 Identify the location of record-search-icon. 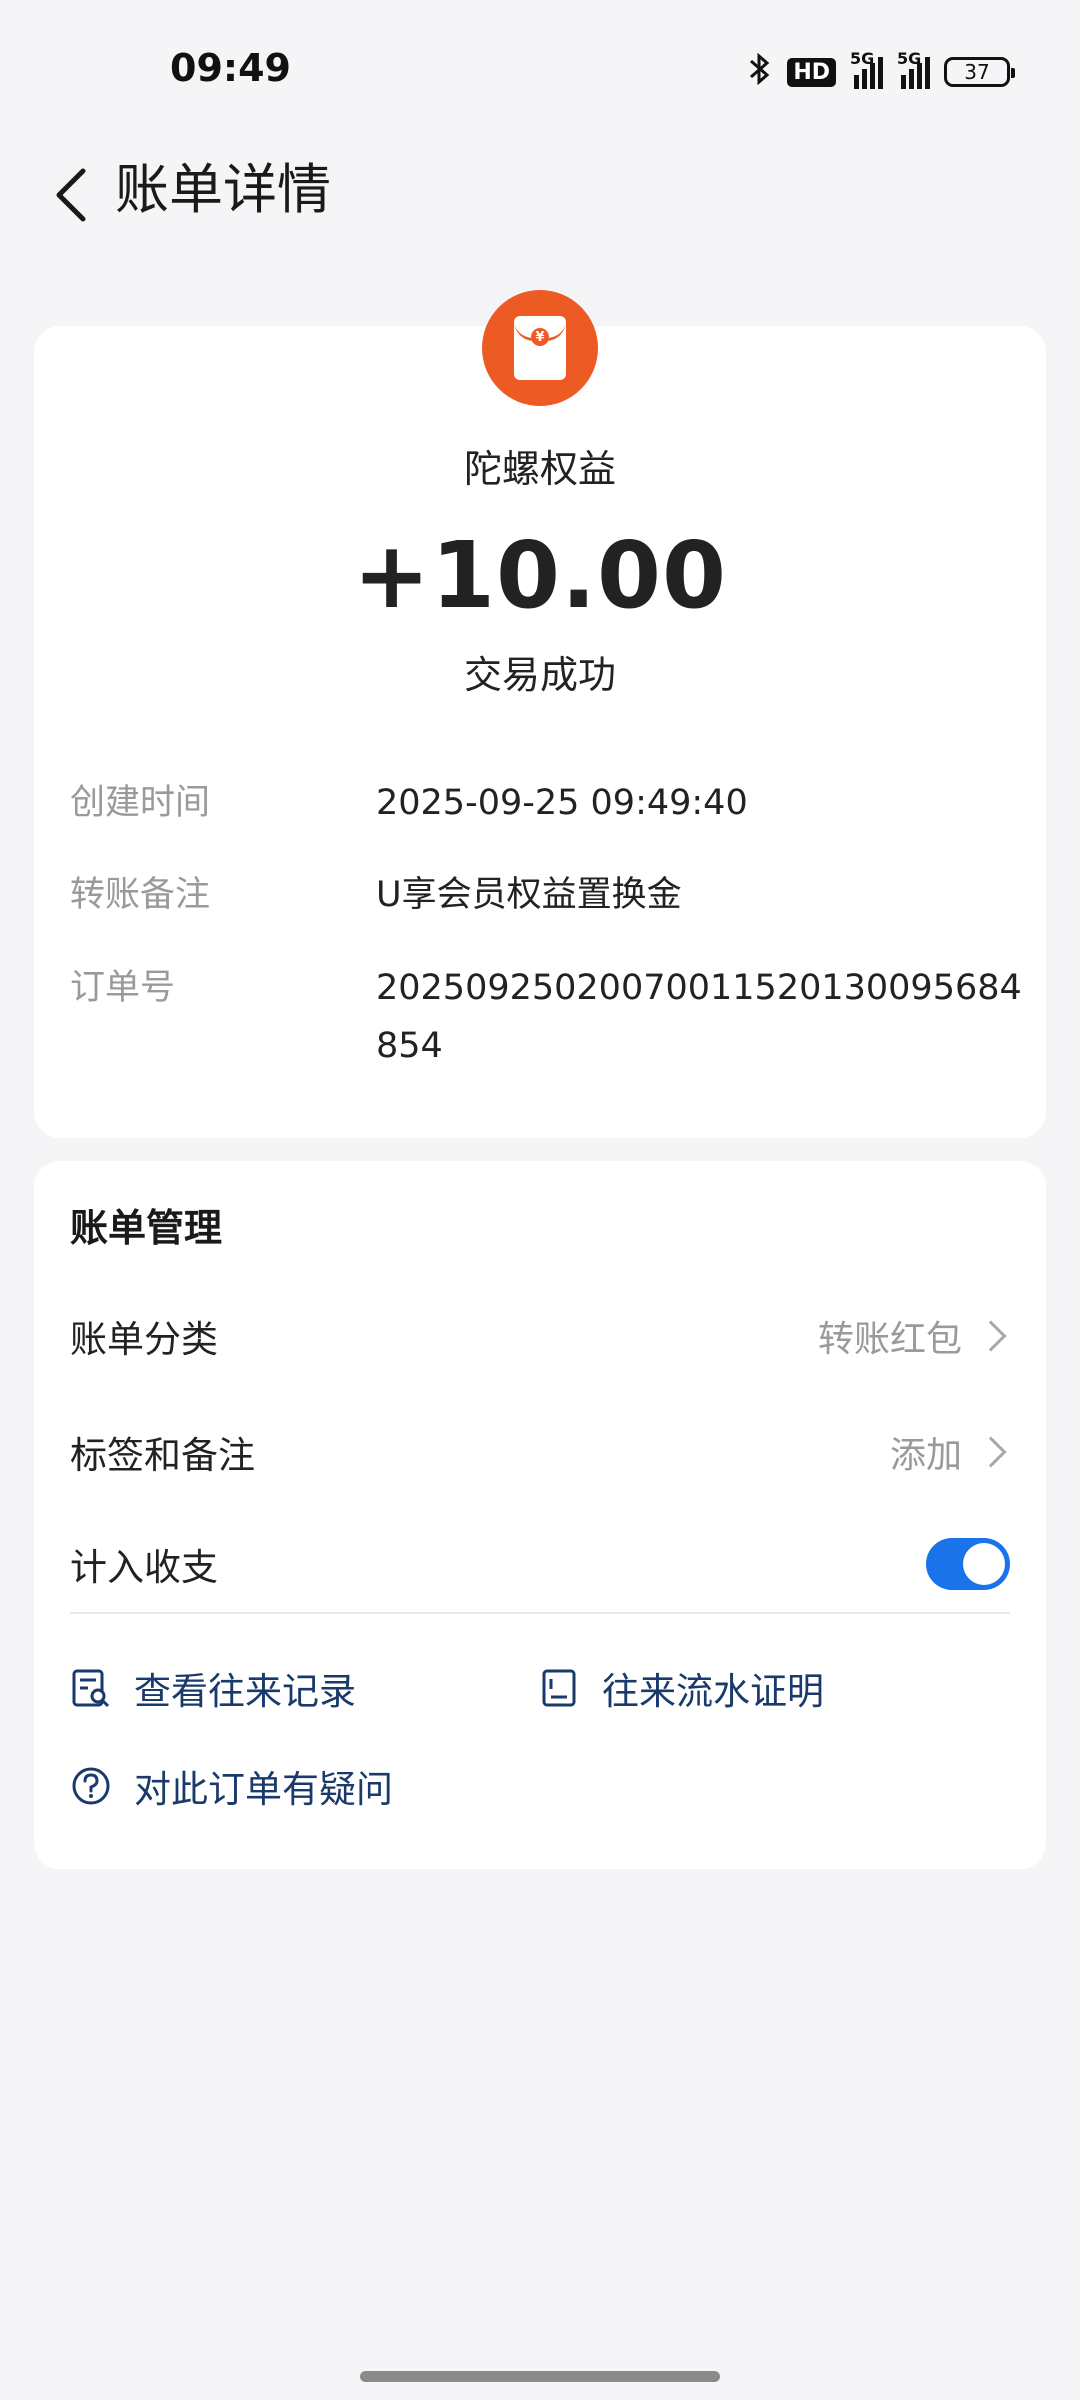
(91, 1688).